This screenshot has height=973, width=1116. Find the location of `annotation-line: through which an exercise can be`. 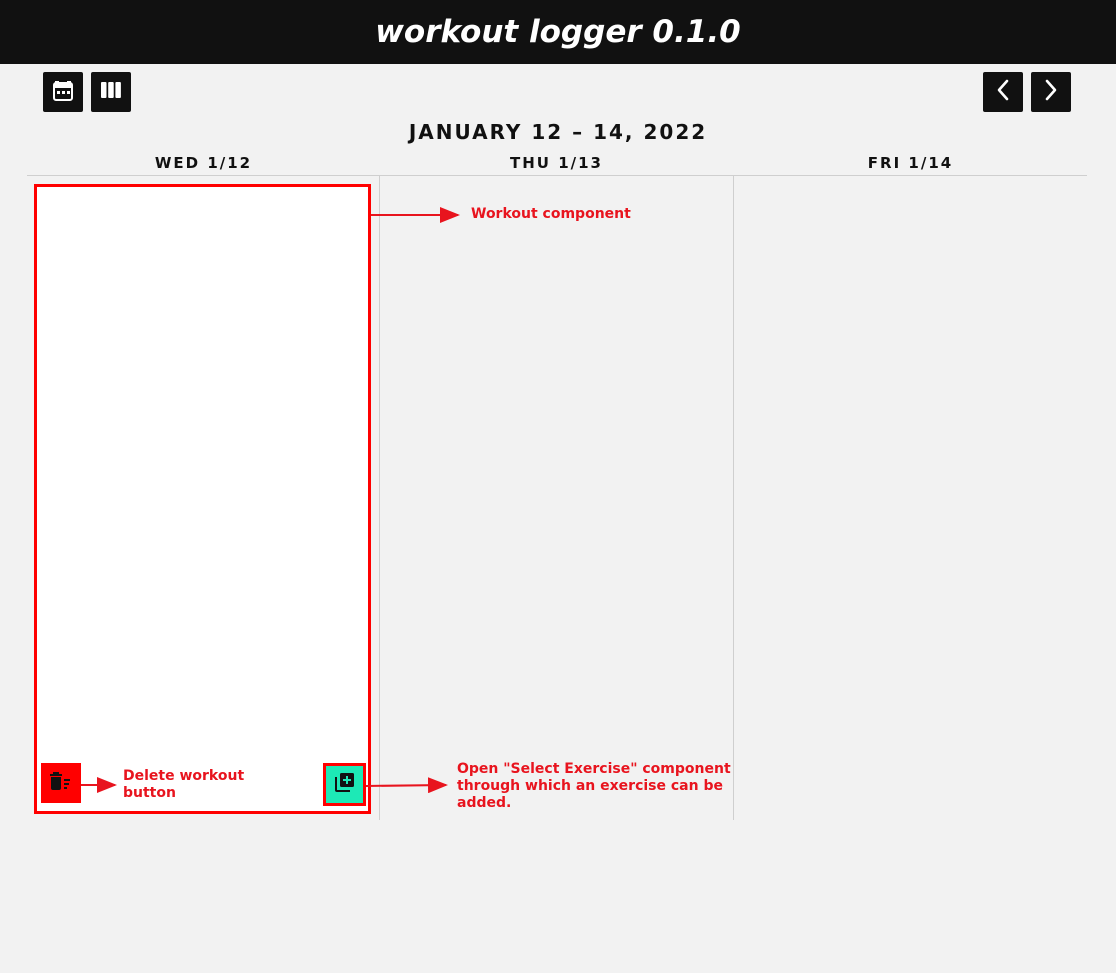

annotation-line: through which an exercise can be is located at coordinates (590, 786).